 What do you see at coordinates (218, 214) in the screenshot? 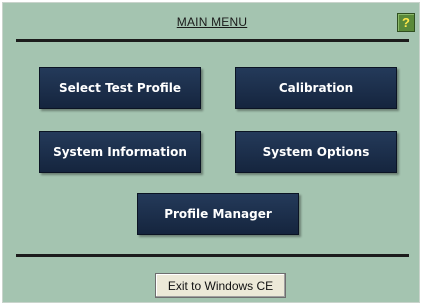
I see `profile-manager-button: Profile Manager` at bounding box center [218, 214].